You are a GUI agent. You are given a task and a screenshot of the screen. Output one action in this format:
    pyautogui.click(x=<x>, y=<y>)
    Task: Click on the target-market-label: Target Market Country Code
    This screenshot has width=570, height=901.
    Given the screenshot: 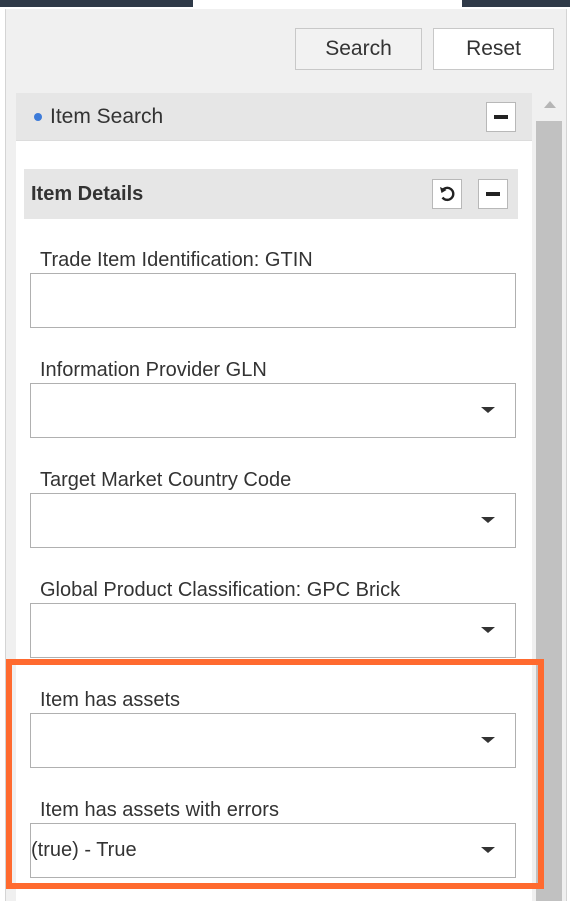 What is the action you would take?
    pyautogui.click(x=166, y=480)
    